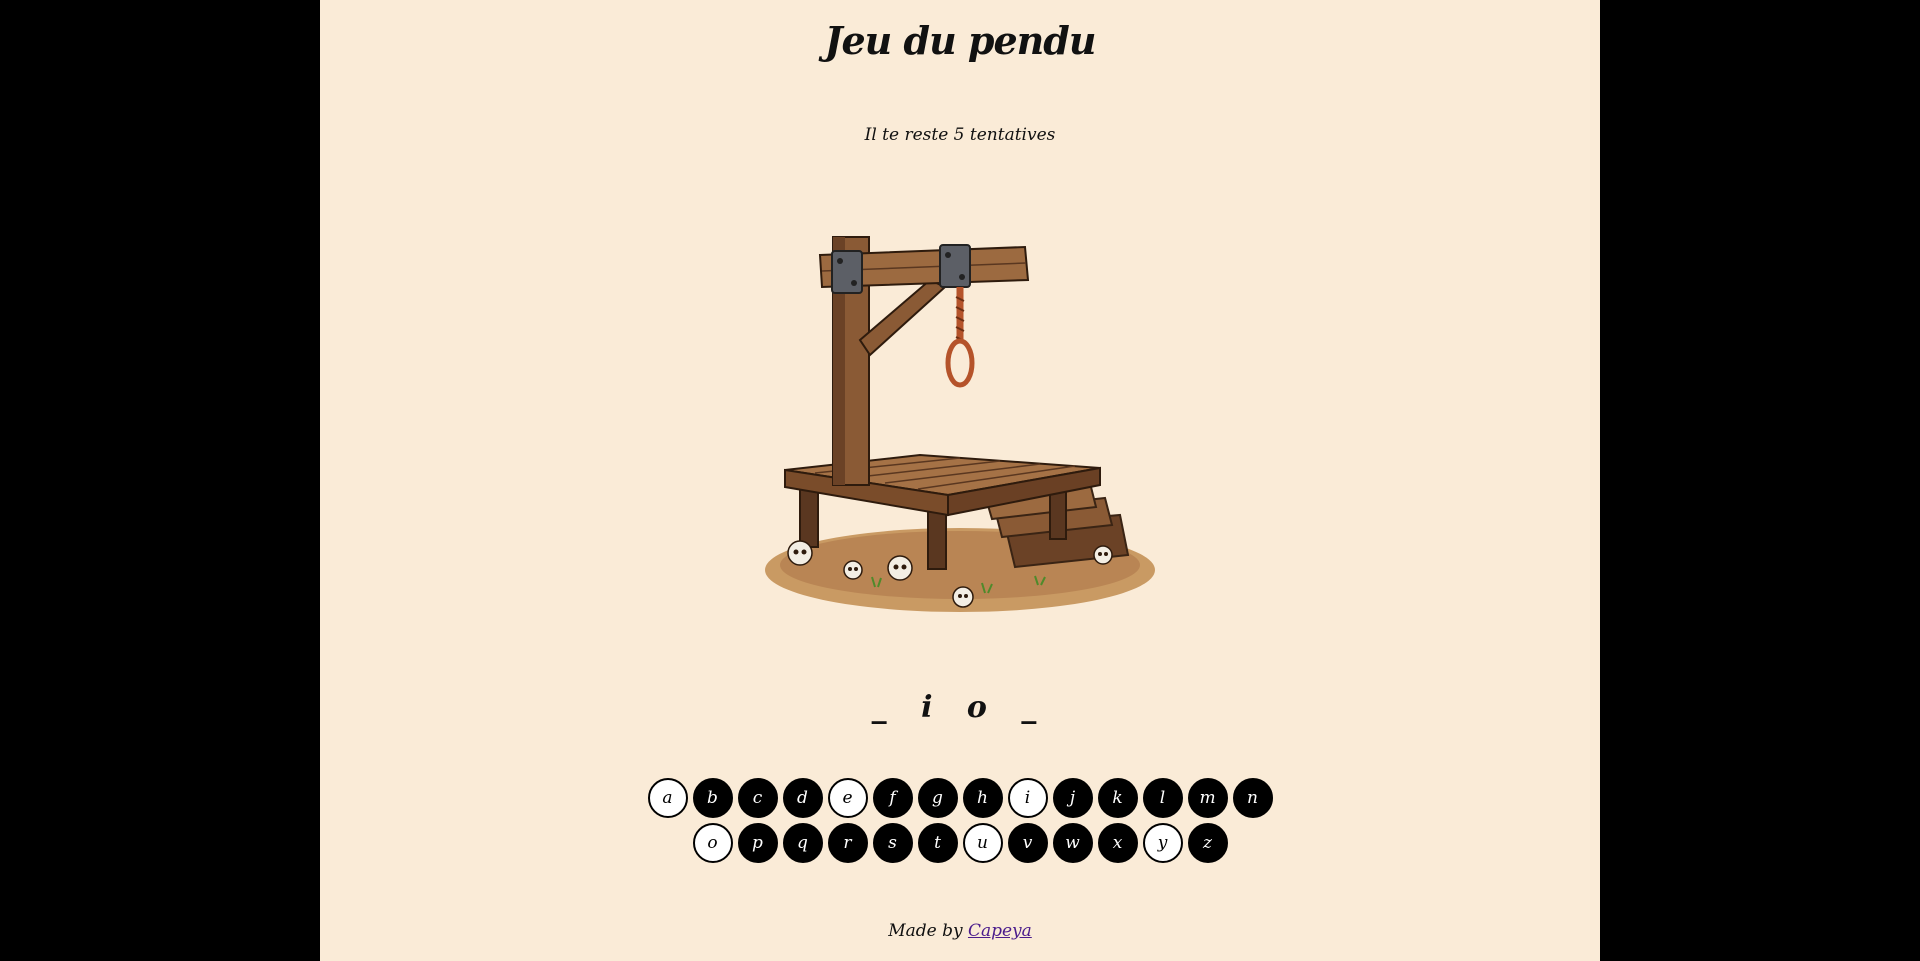  I want to click on letter-key-s: s, so click(892, 843).